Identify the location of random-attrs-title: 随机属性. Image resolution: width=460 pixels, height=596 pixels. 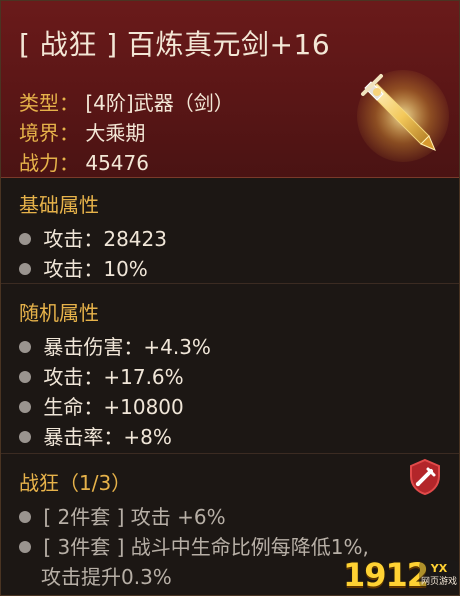
(59, 313).